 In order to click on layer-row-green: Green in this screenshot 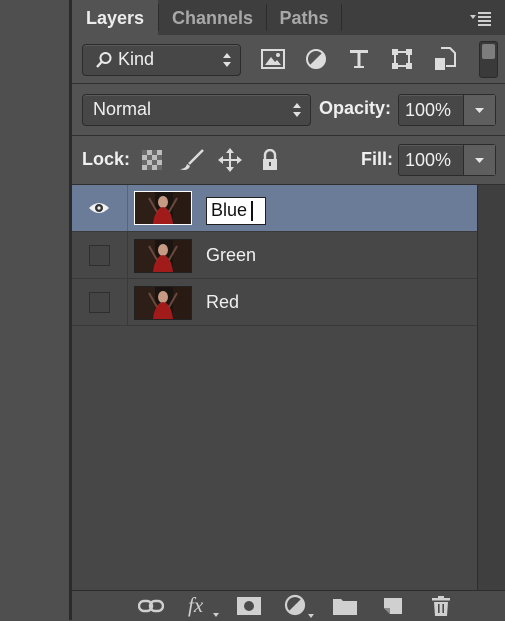, I will do `click(274, 255)`.